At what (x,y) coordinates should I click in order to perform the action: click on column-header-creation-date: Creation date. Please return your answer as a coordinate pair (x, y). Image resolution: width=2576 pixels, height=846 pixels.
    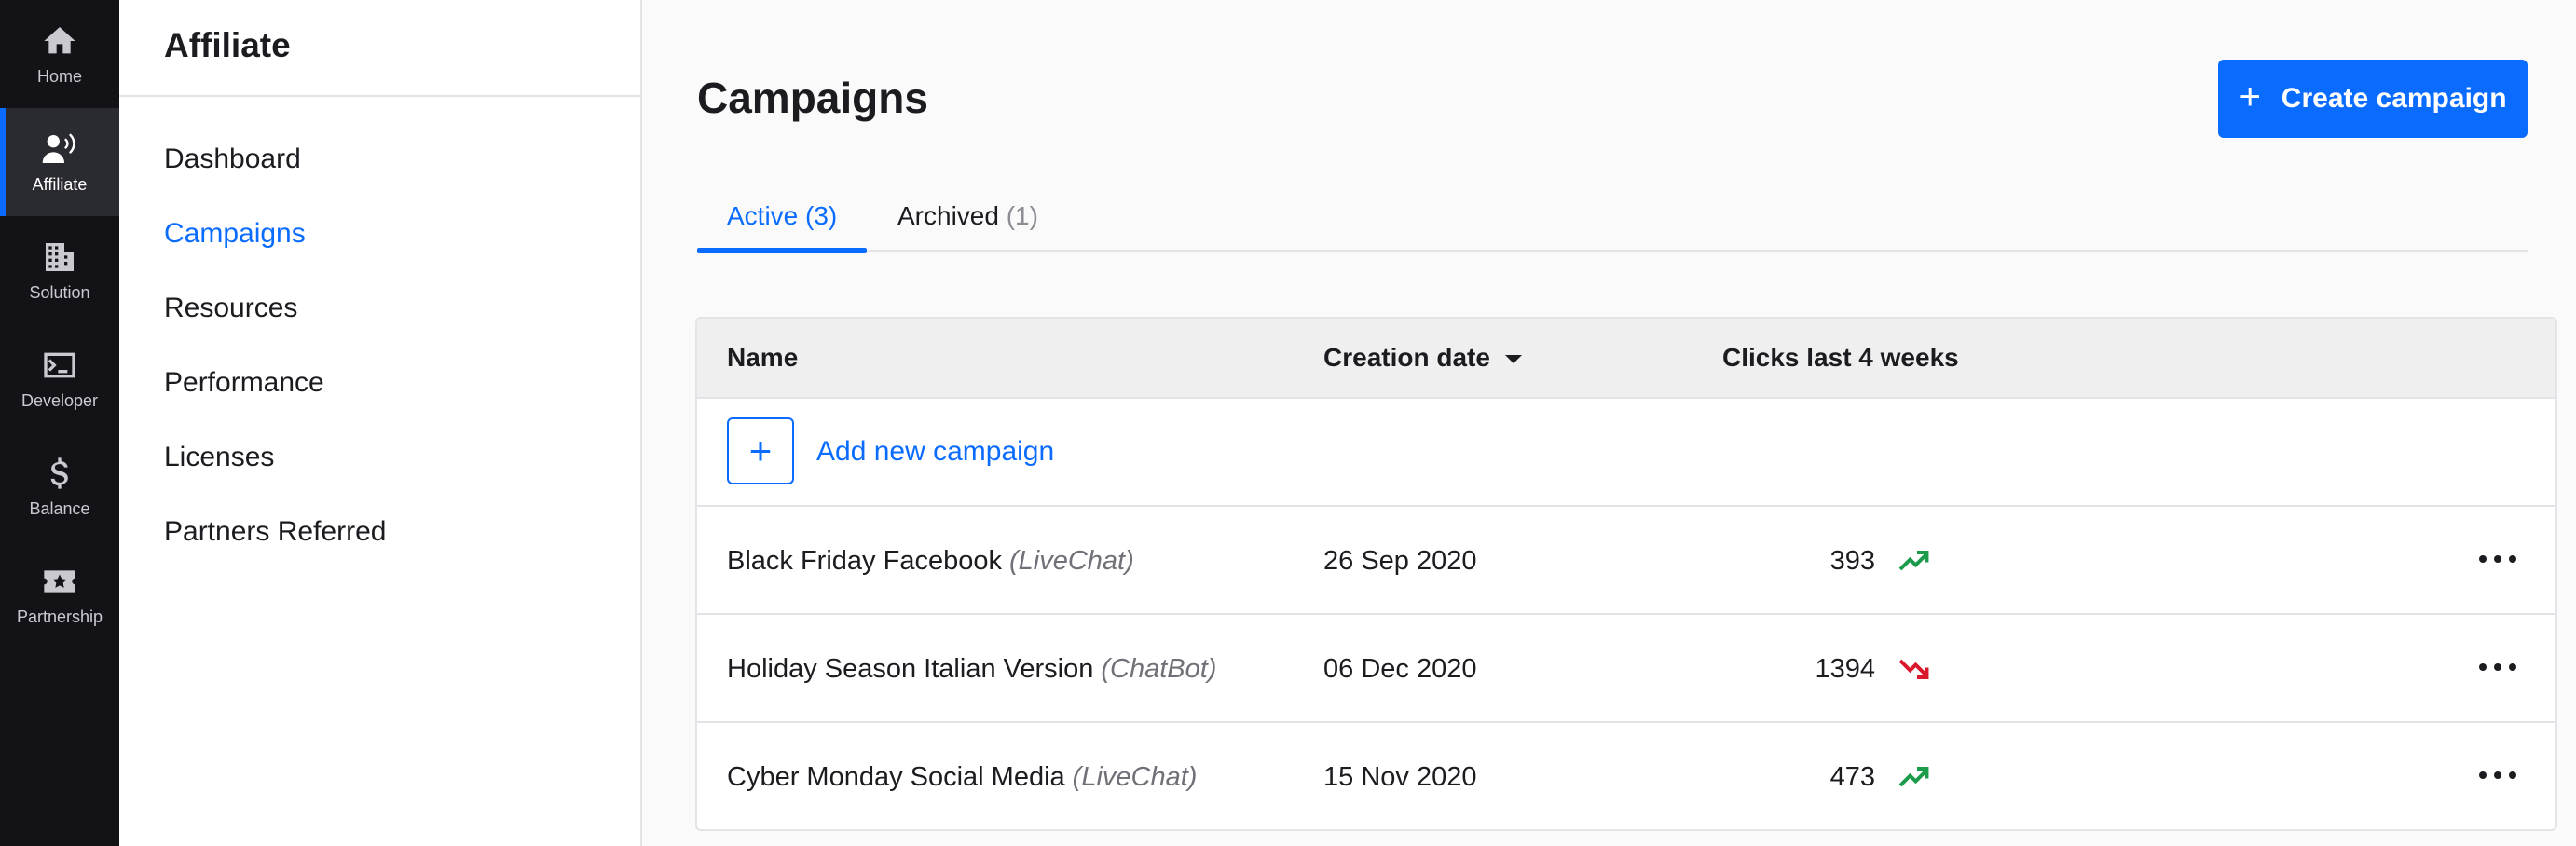
    Looking at the image, I should click on (1422, 358).